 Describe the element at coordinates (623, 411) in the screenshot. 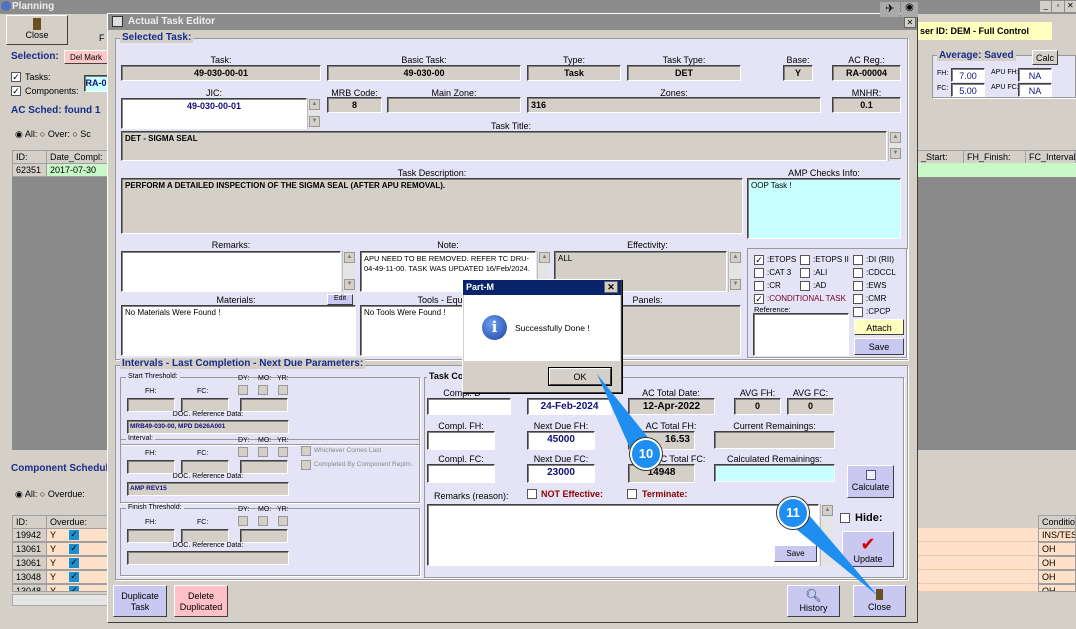

I see `callout-10-pointer` at that location.